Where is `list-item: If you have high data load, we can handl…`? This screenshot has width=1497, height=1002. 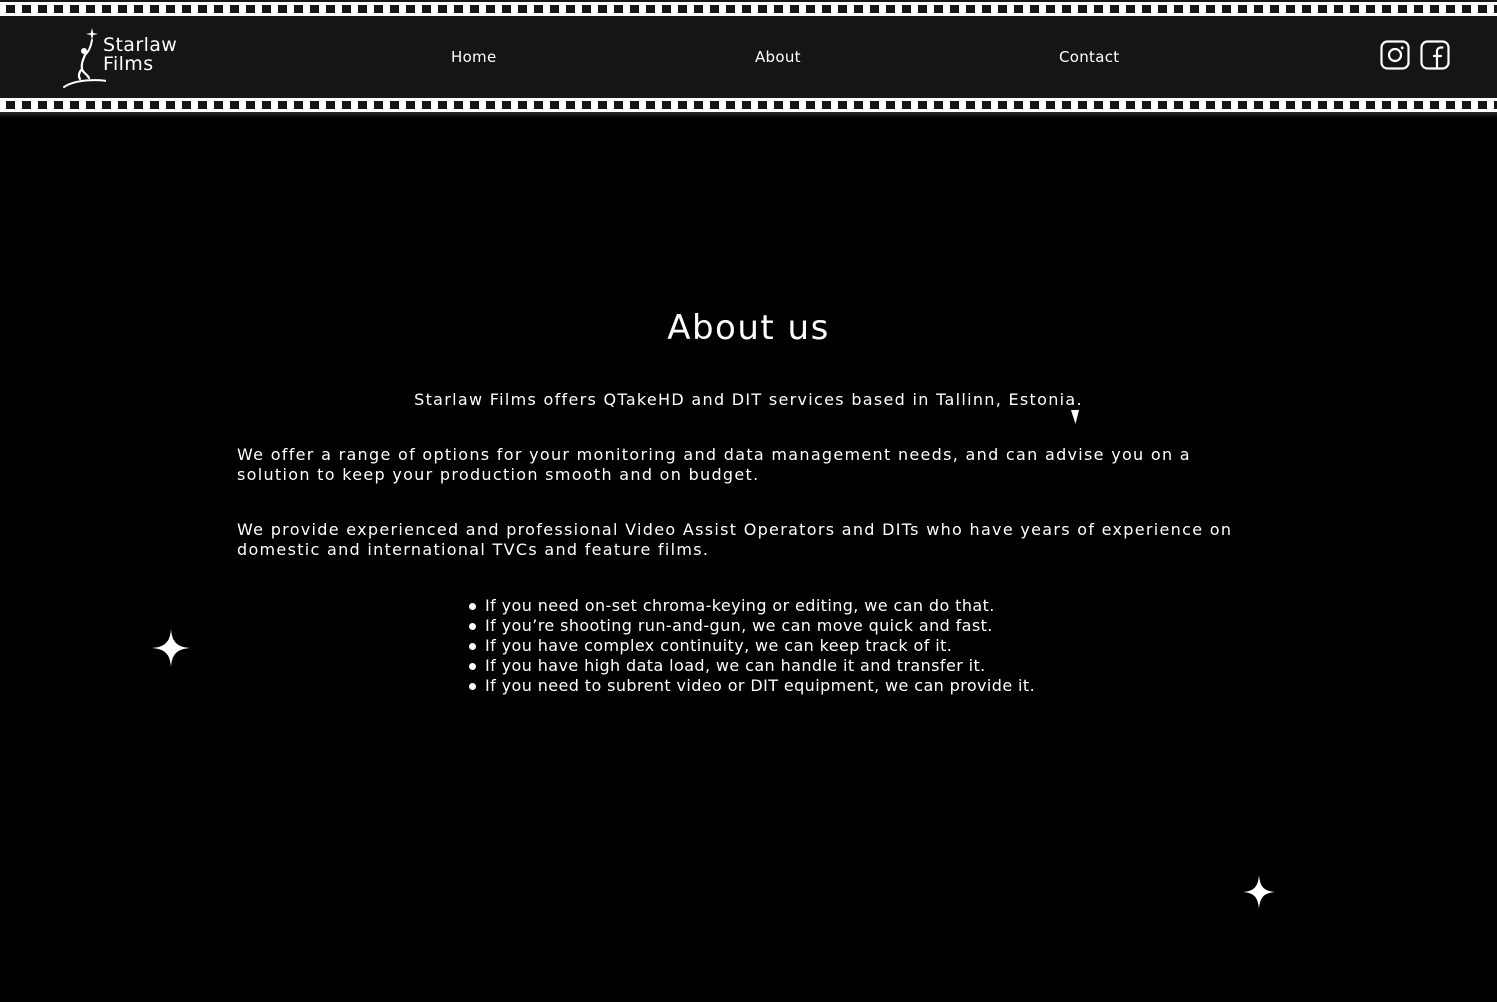 list-item: If you have high data load, we can handl… is located at coordinates (751, 666).